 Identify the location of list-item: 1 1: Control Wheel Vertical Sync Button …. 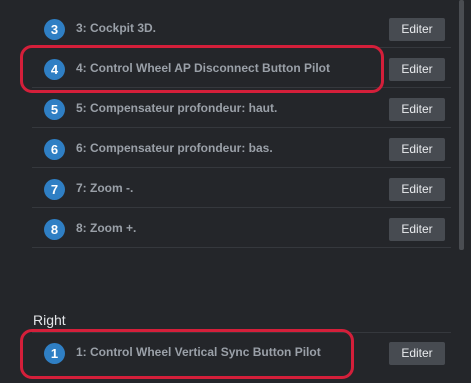
(241, 354).